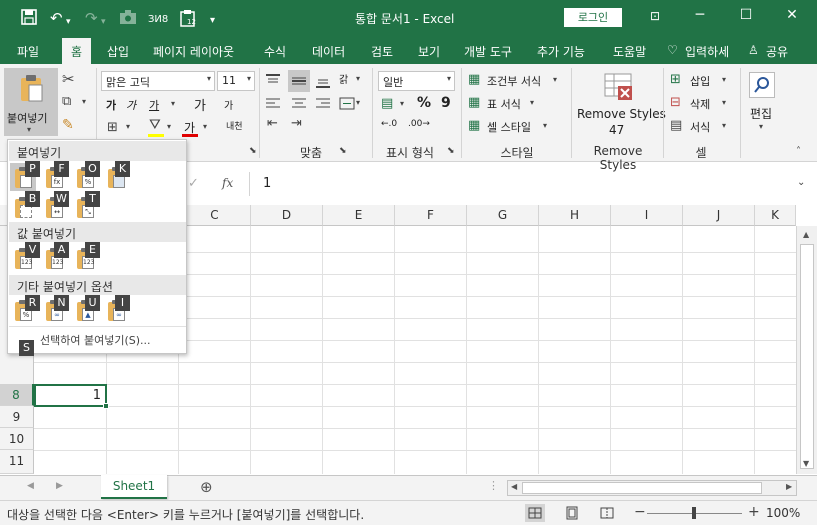 The height and width of the screenshot is (525, 817). Describe the element at coordinates (535, 513) in the screenshot. I see `normal-view-icon` at that location.